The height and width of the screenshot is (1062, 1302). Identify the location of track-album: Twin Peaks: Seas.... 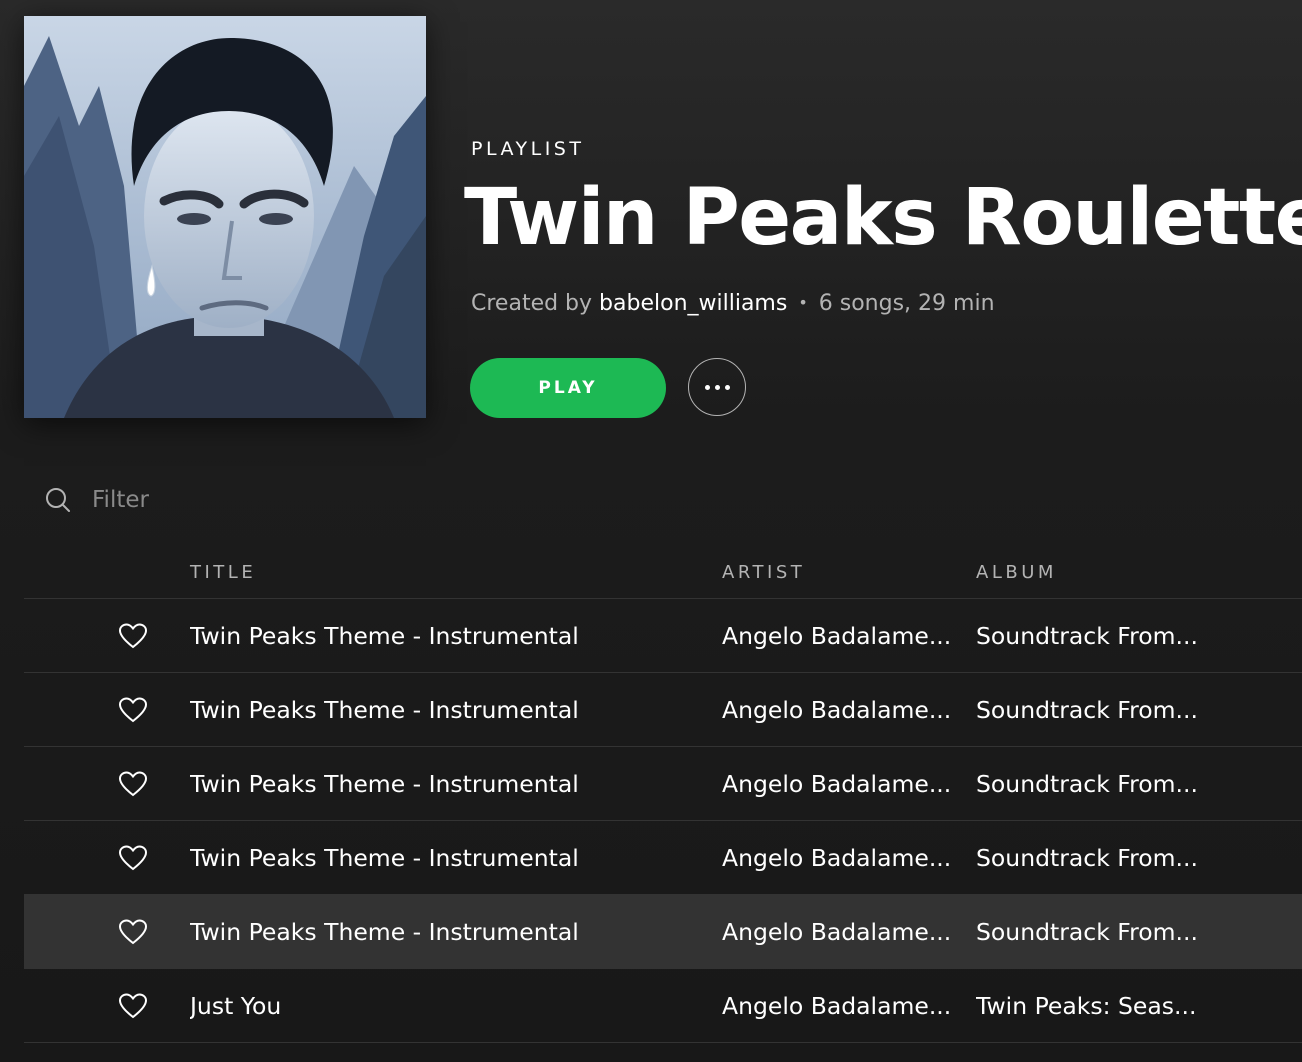
(1096, 1006).